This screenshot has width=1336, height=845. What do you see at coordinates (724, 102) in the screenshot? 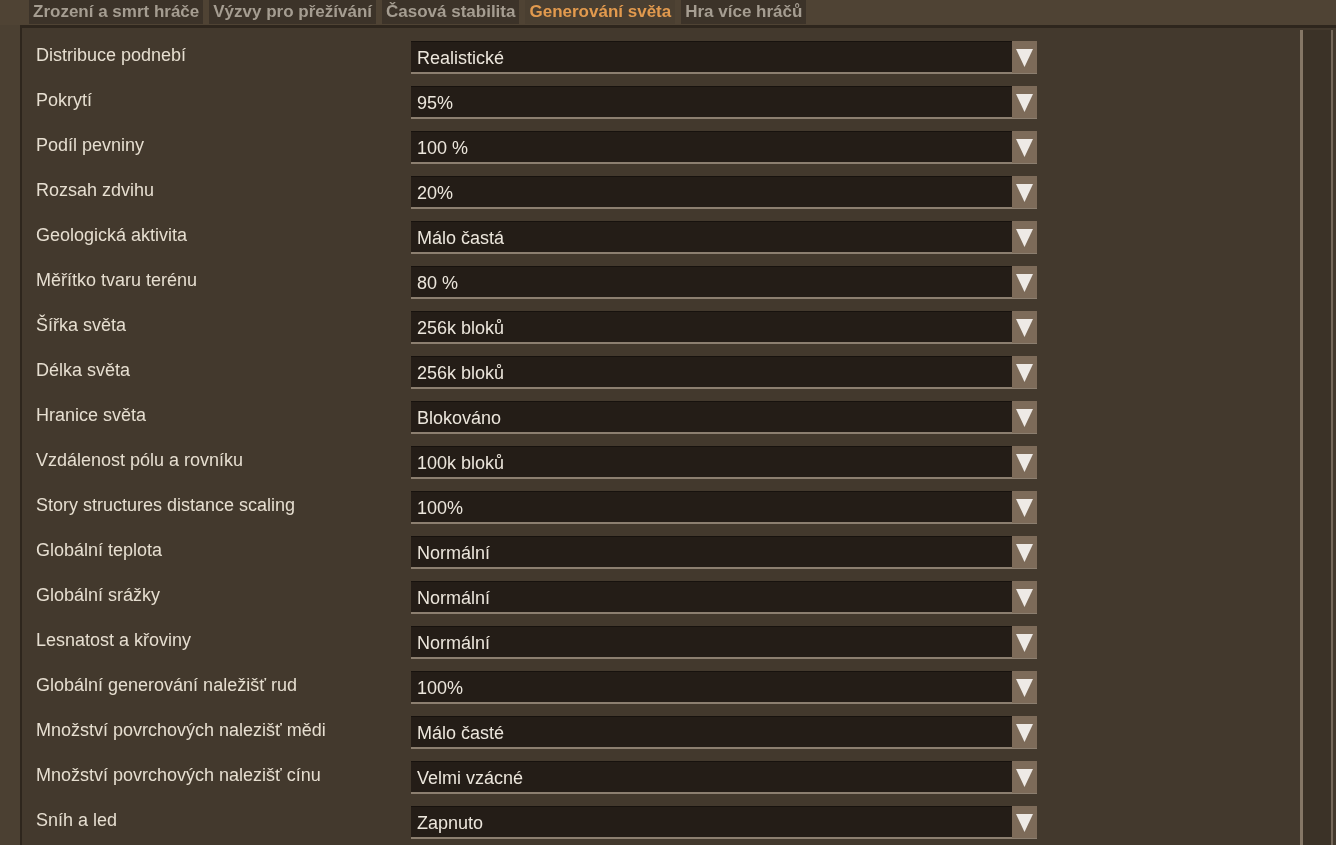
I see `dropdown: 95%` at bounding box center [724, 102].